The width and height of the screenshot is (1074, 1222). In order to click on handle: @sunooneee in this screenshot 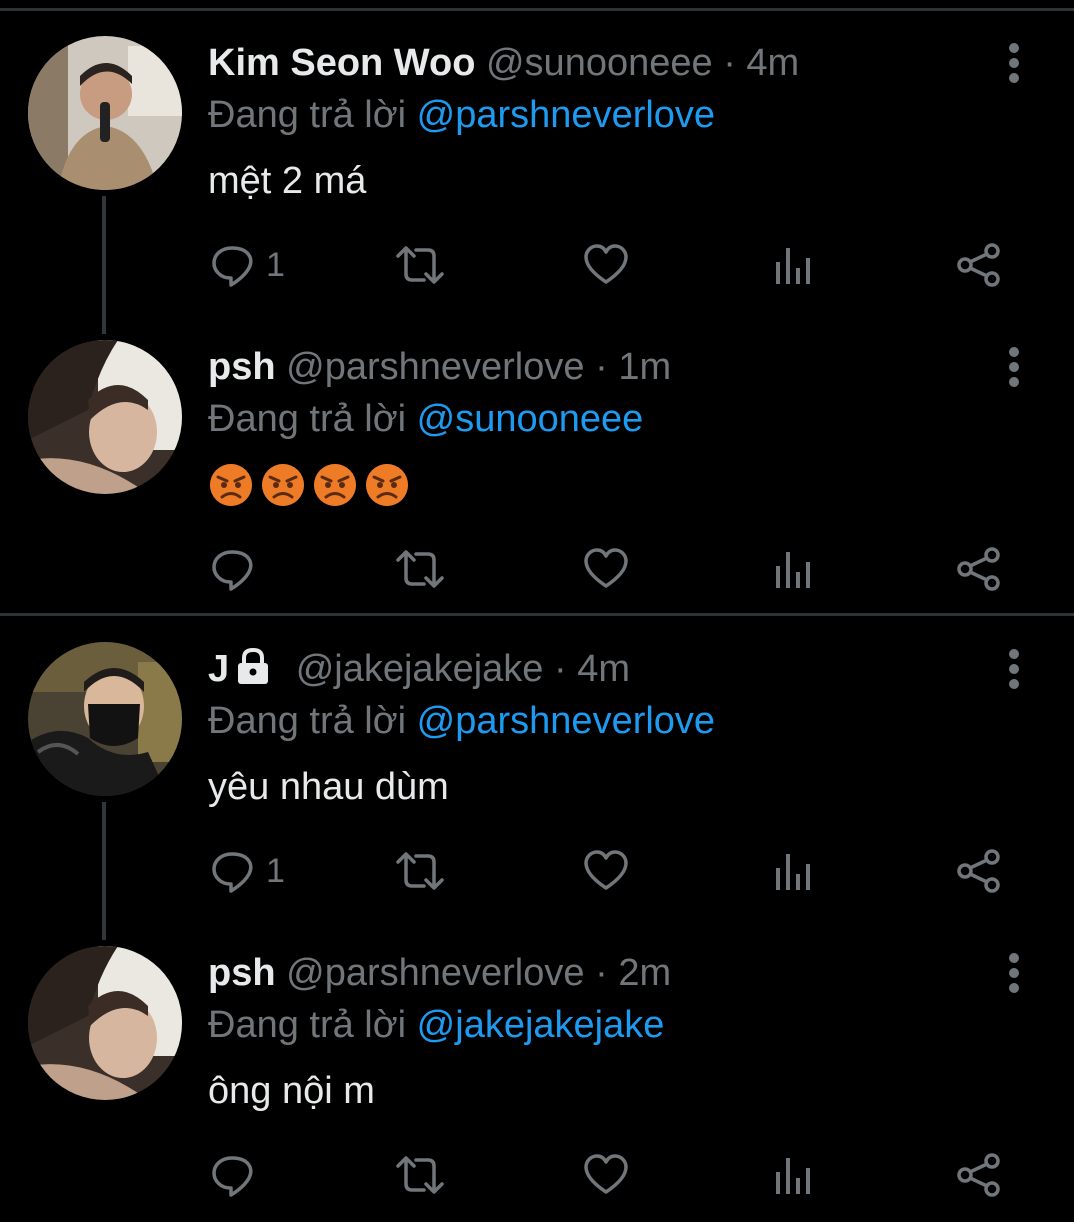, I will do `click(599, 63)`.